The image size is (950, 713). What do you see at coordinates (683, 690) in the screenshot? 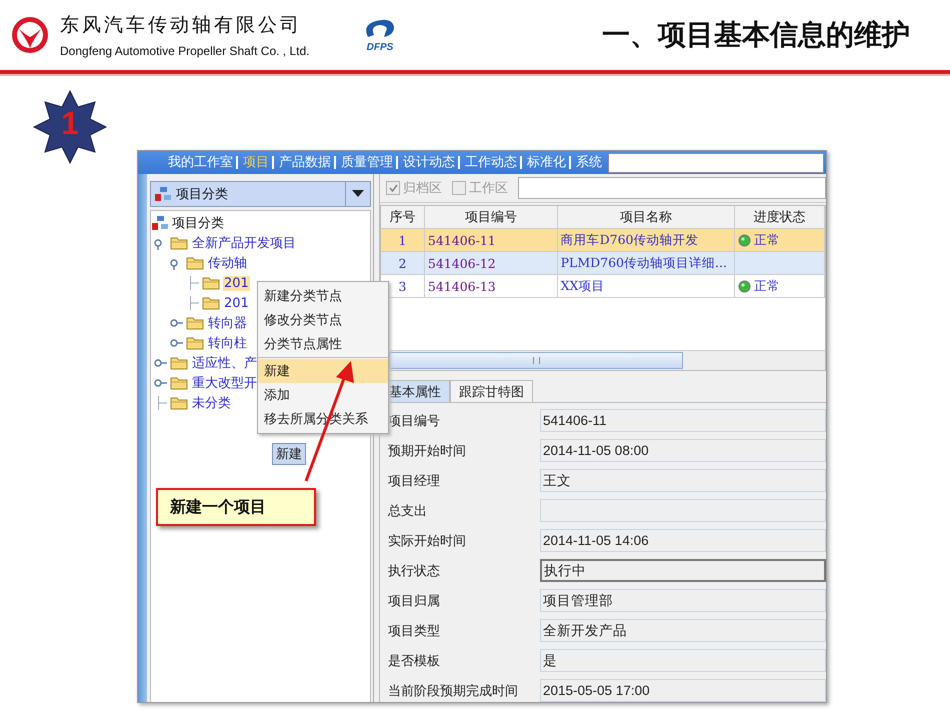
I see `input-field: 2015-05-05 17:00` at bounding box center [683, 690].